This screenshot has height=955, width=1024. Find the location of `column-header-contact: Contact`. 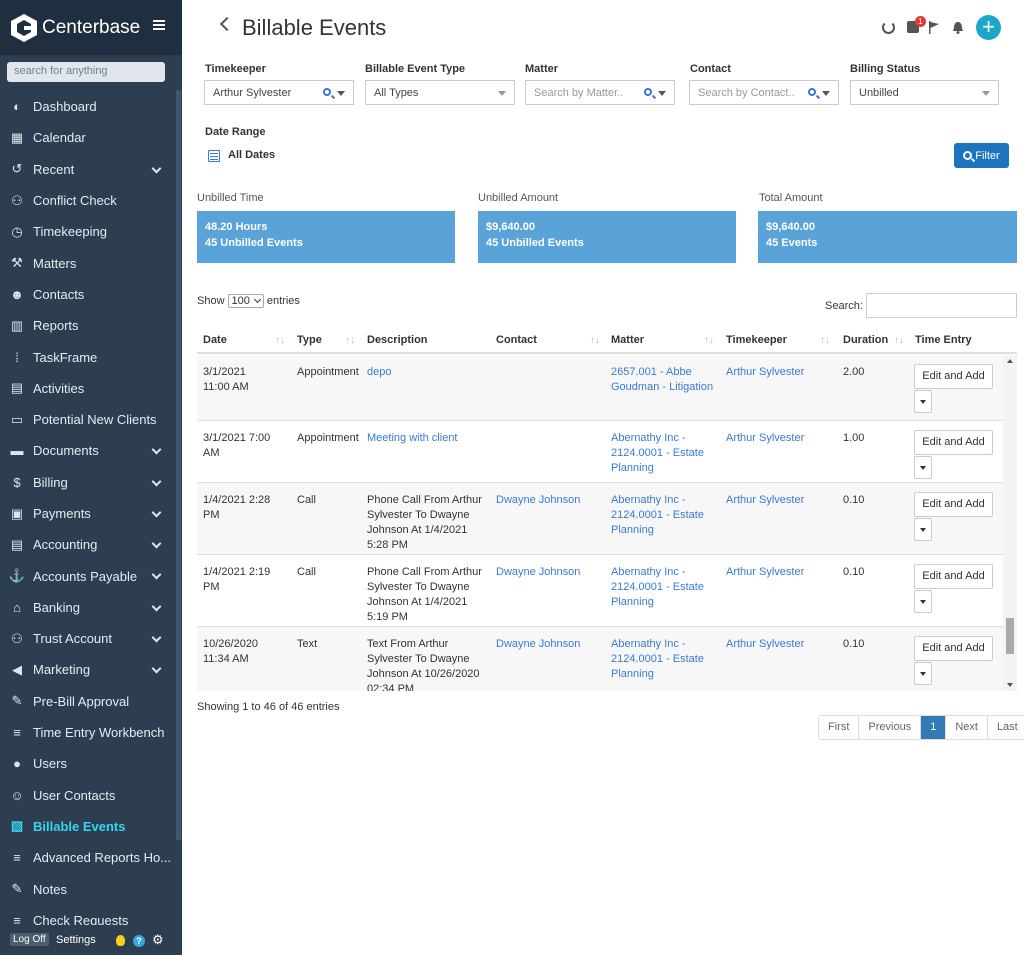

column-header-contact: Contact is located at coordinates (516, 340).